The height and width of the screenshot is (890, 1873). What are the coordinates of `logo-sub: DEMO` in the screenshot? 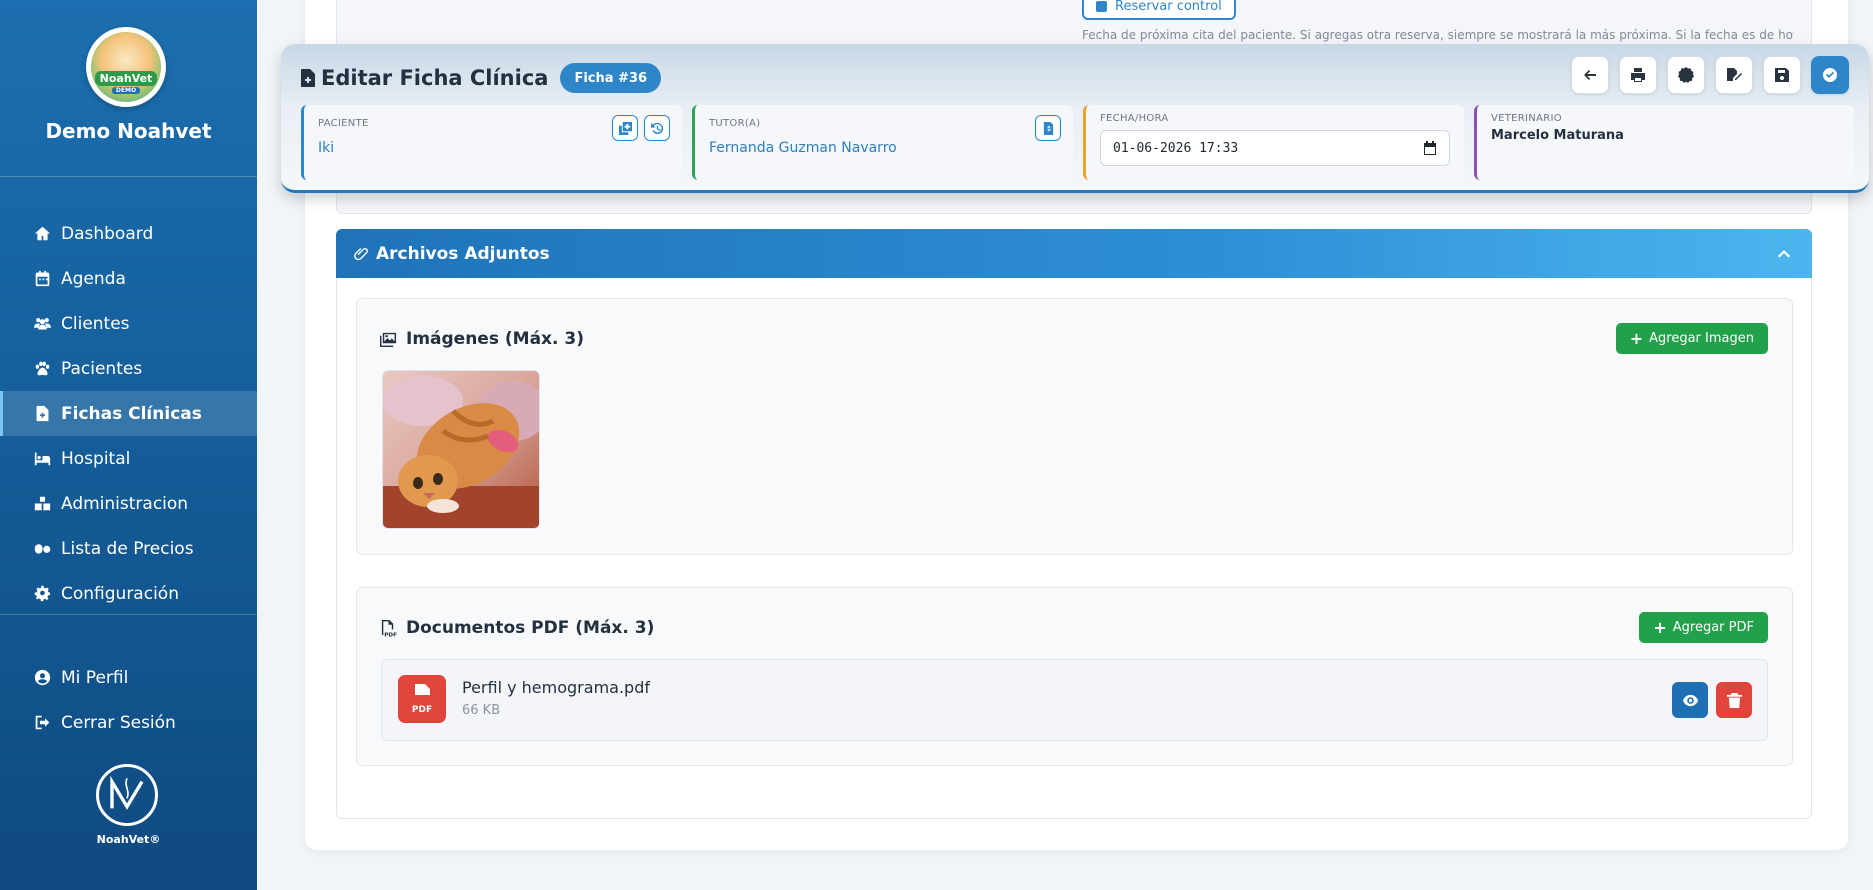 It's located at (126, 90).